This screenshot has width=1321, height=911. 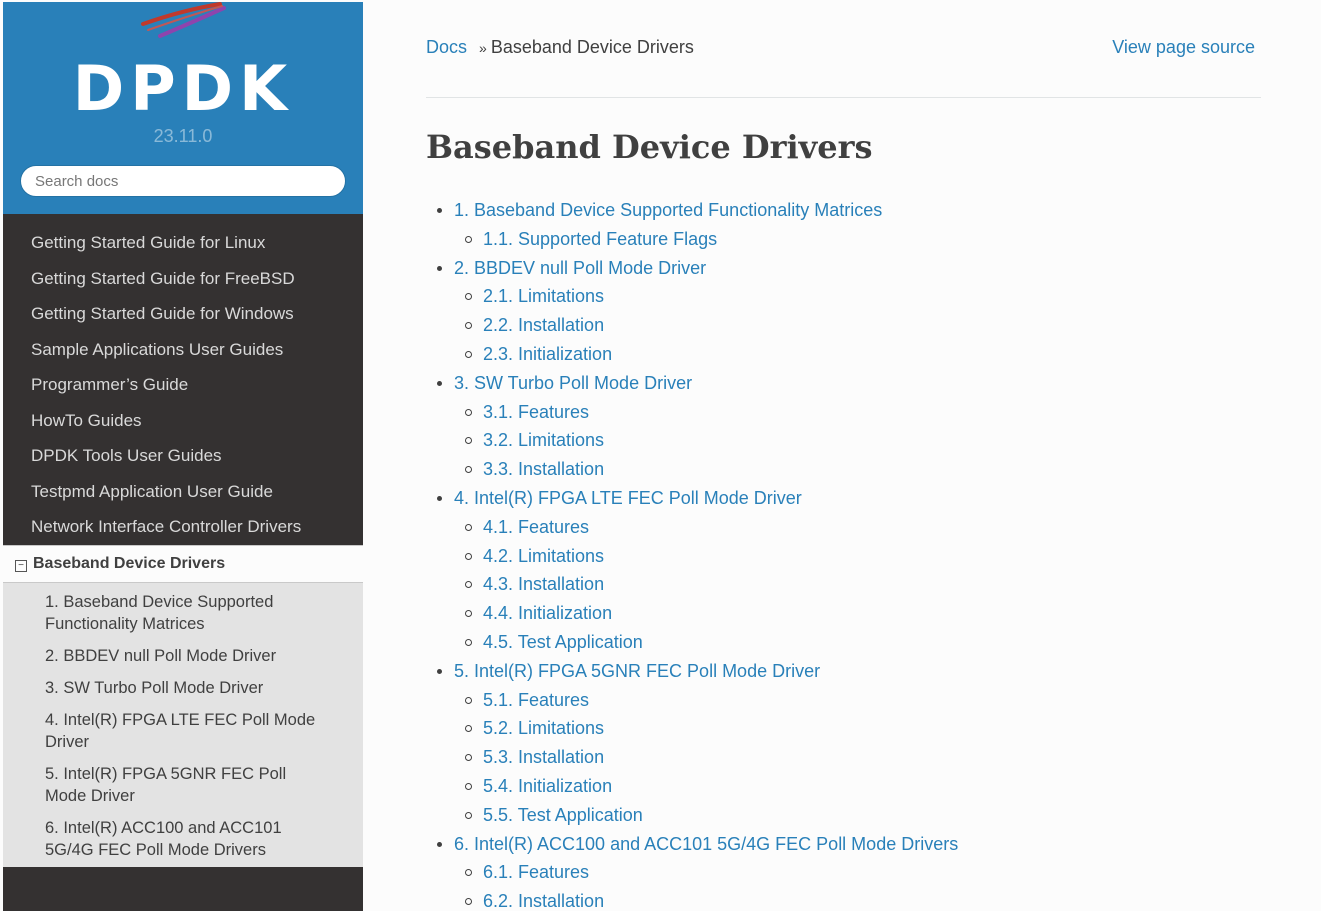 I want to click on sidebar-subitem: 3. SW Turbo Poll Mode Driver, so click(x=183, y=689).